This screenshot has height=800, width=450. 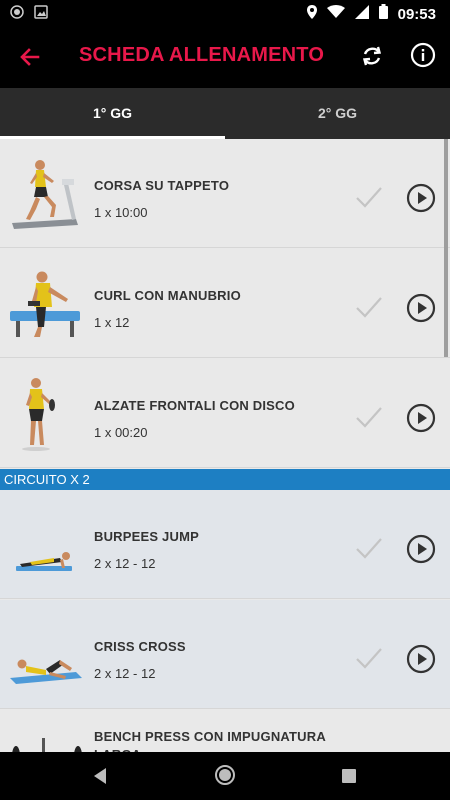 What do you see at coordinates (46, 654) in the screenshot?
I see `criss-cross-illustration-icon` at bounding box center [46, 654].